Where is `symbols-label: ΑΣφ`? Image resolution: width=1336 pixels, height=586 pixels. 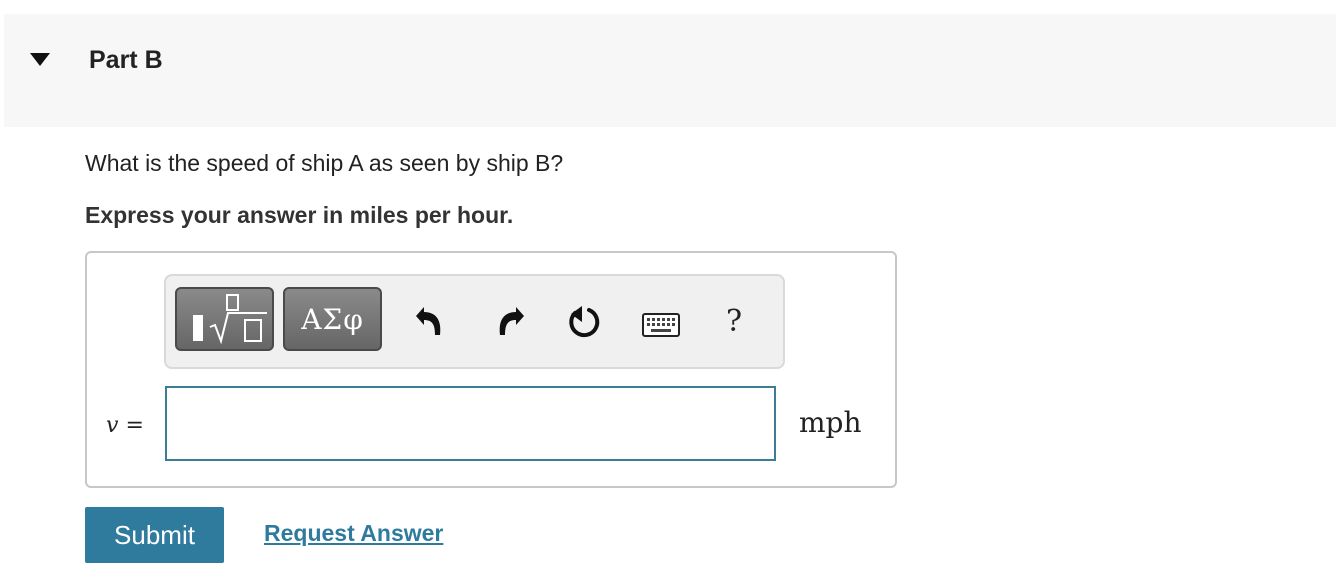 symbols-label: ΑΣφ is located at coordinates (332, 319).